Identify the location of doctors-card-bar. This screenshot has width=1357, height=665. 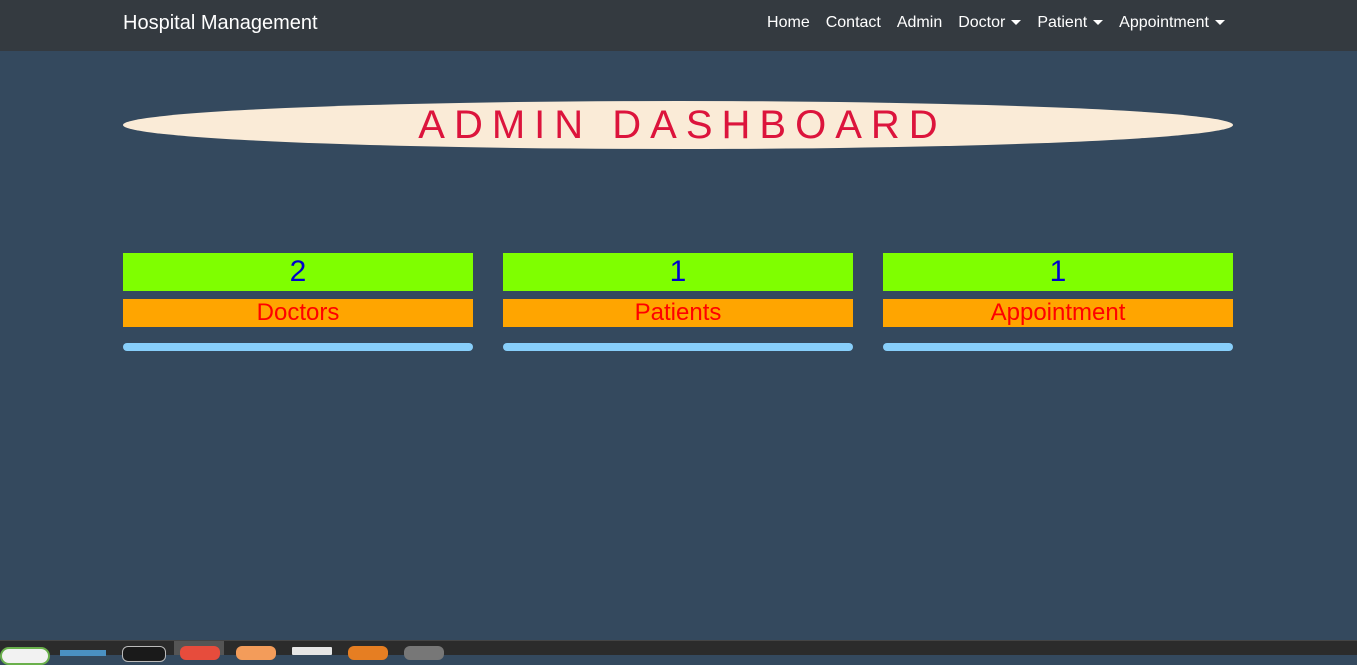
(298, 347).